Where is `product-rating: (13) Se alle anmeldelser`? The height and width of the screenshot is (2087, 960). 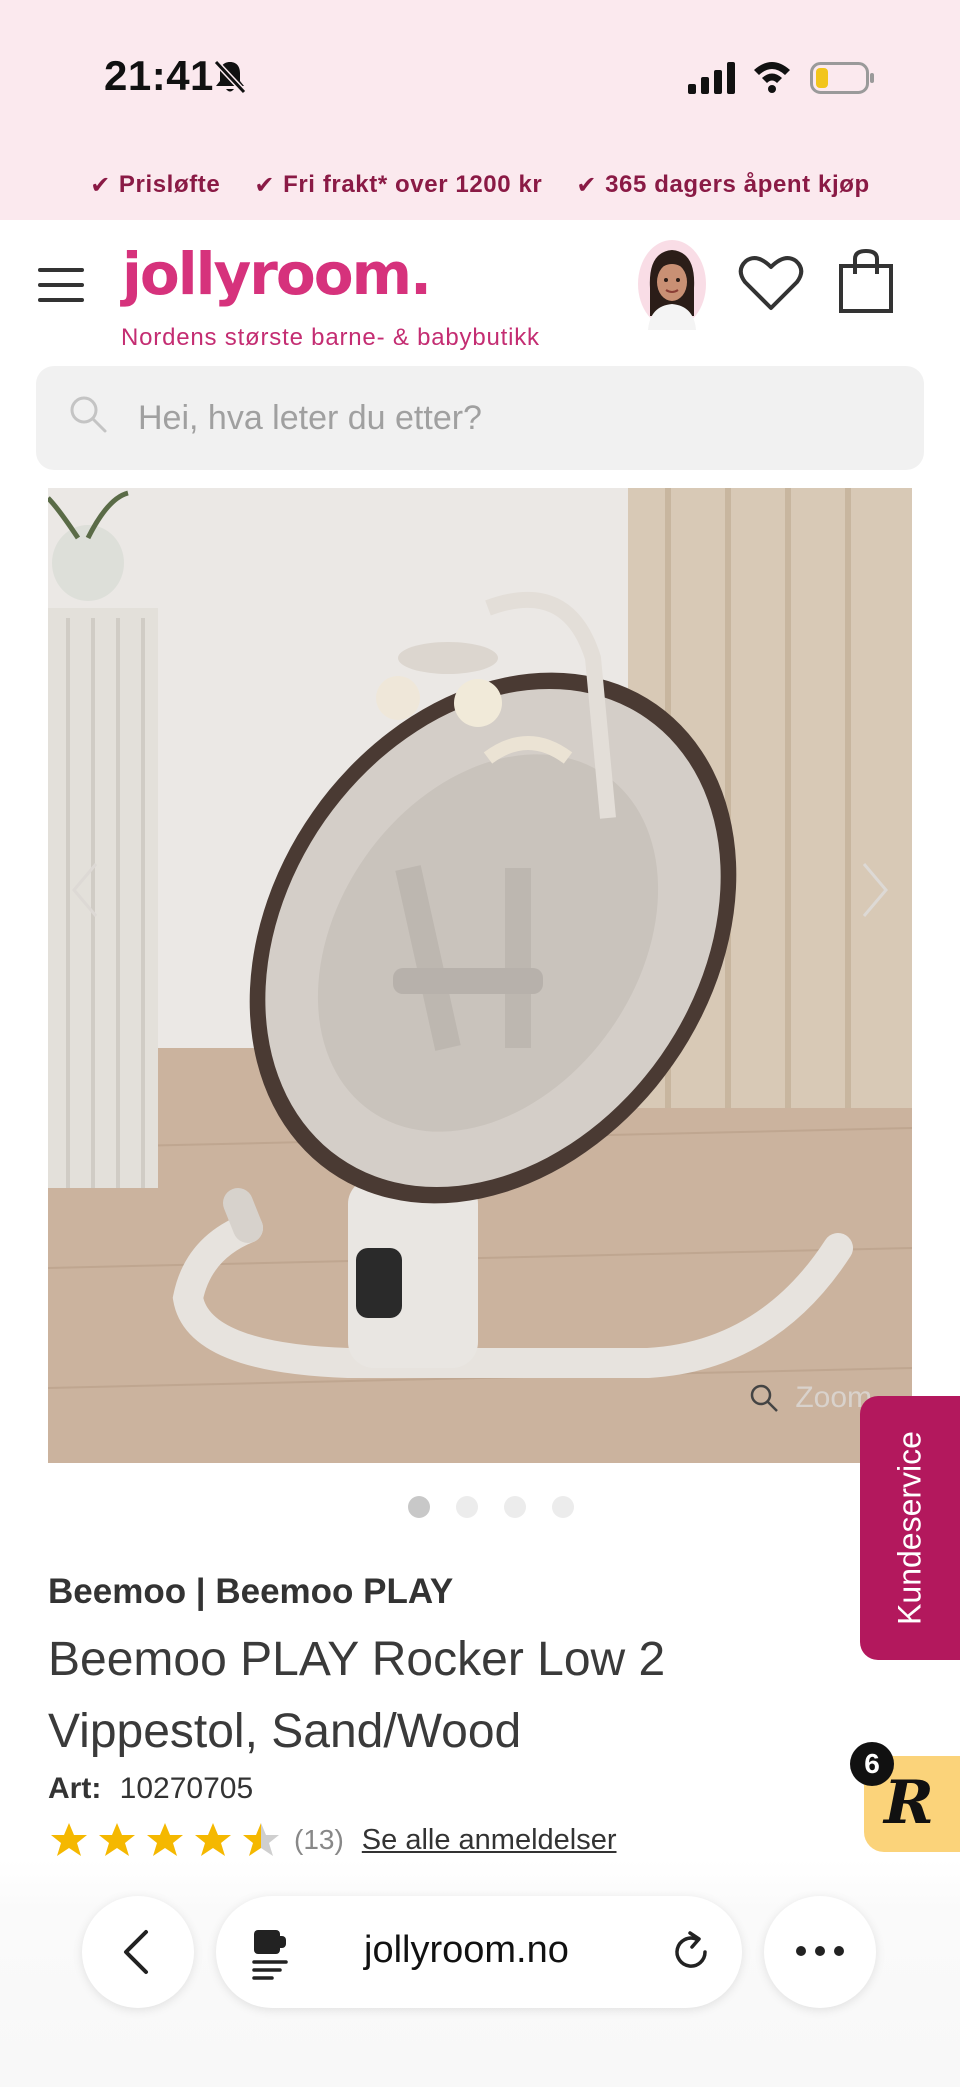
product-rating: (13) Se alle anmeldelser is located at coordinates (333, 1840).